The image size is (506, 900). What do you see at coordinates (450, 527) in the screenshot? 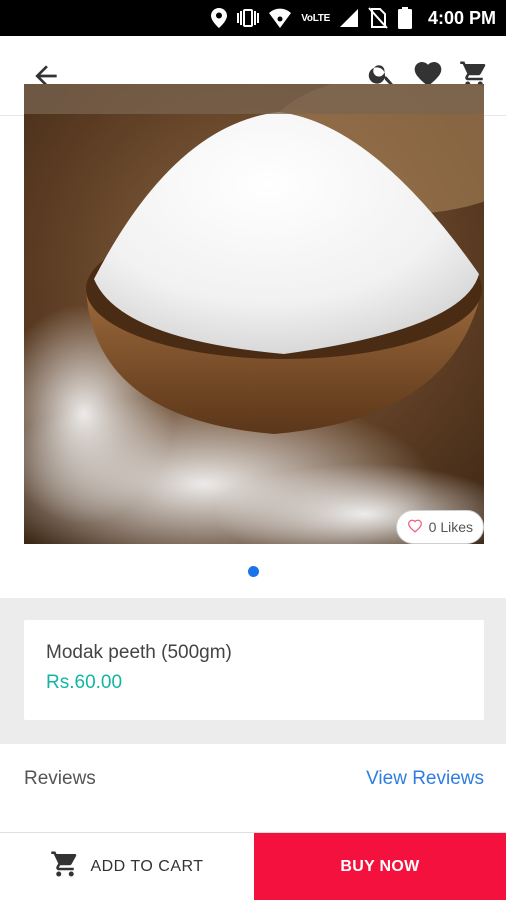
I see `likes-count: 0 Likes` at bounding box center [450, 527].